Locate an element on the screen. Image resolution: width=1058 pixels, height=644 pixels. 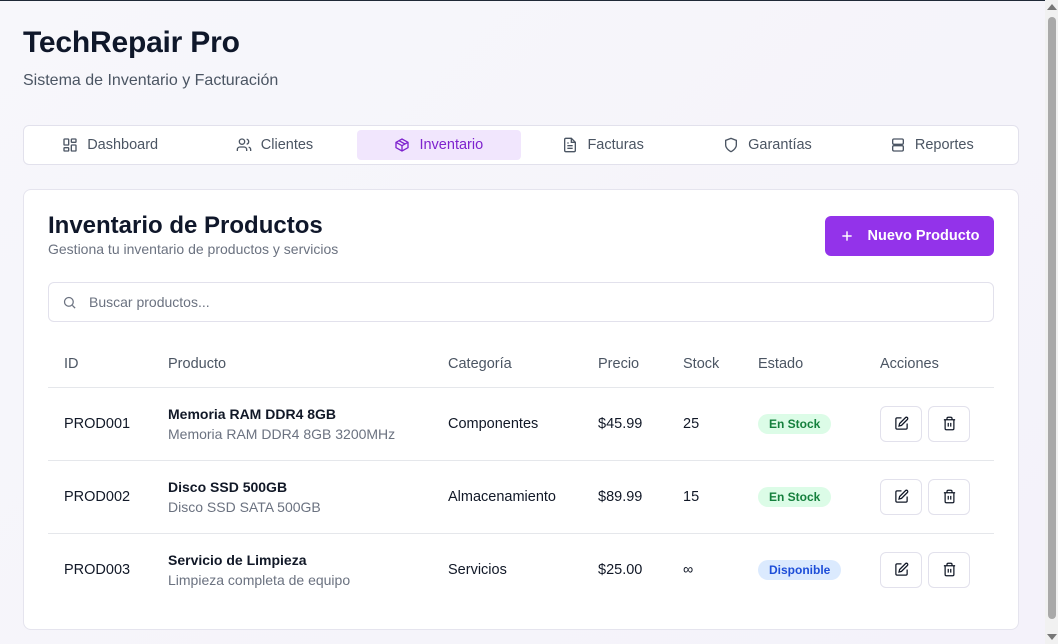
server-icon is located at coordinates (897, 145).